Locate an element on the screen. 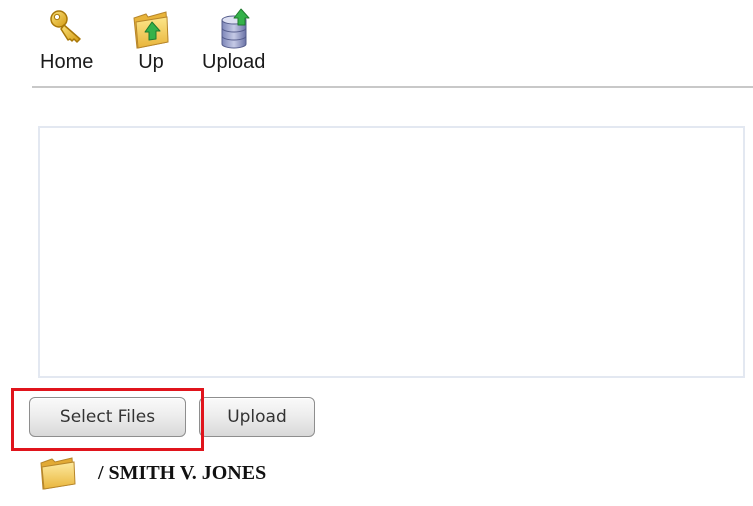 This screenshot has width=753, height=506. folder-icon is located at coordinates (58, 473).